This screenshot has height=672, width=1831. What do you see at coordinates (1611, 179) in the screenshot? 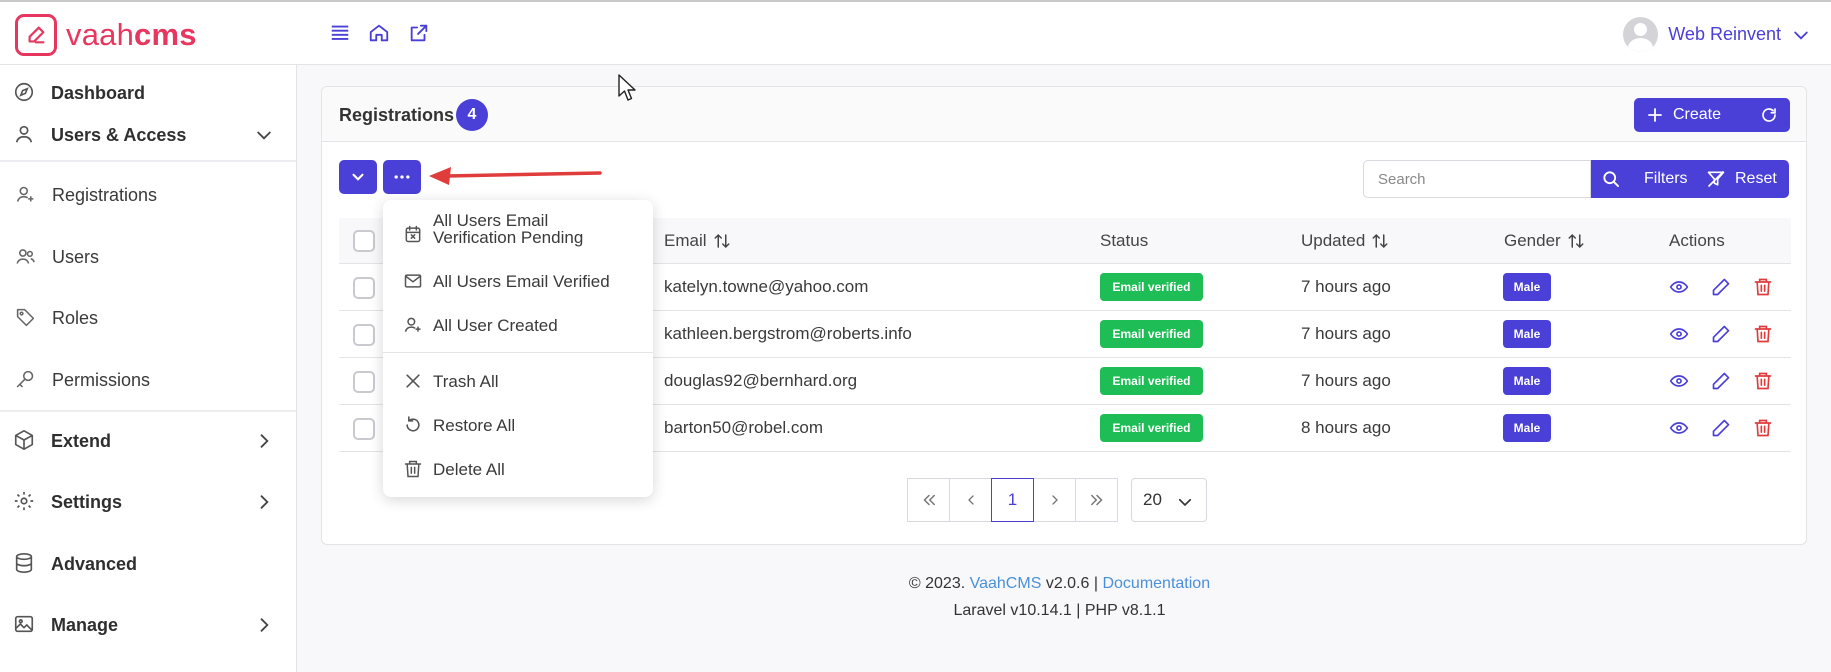
I see `search-icon` at bounding box center [1611, 179].